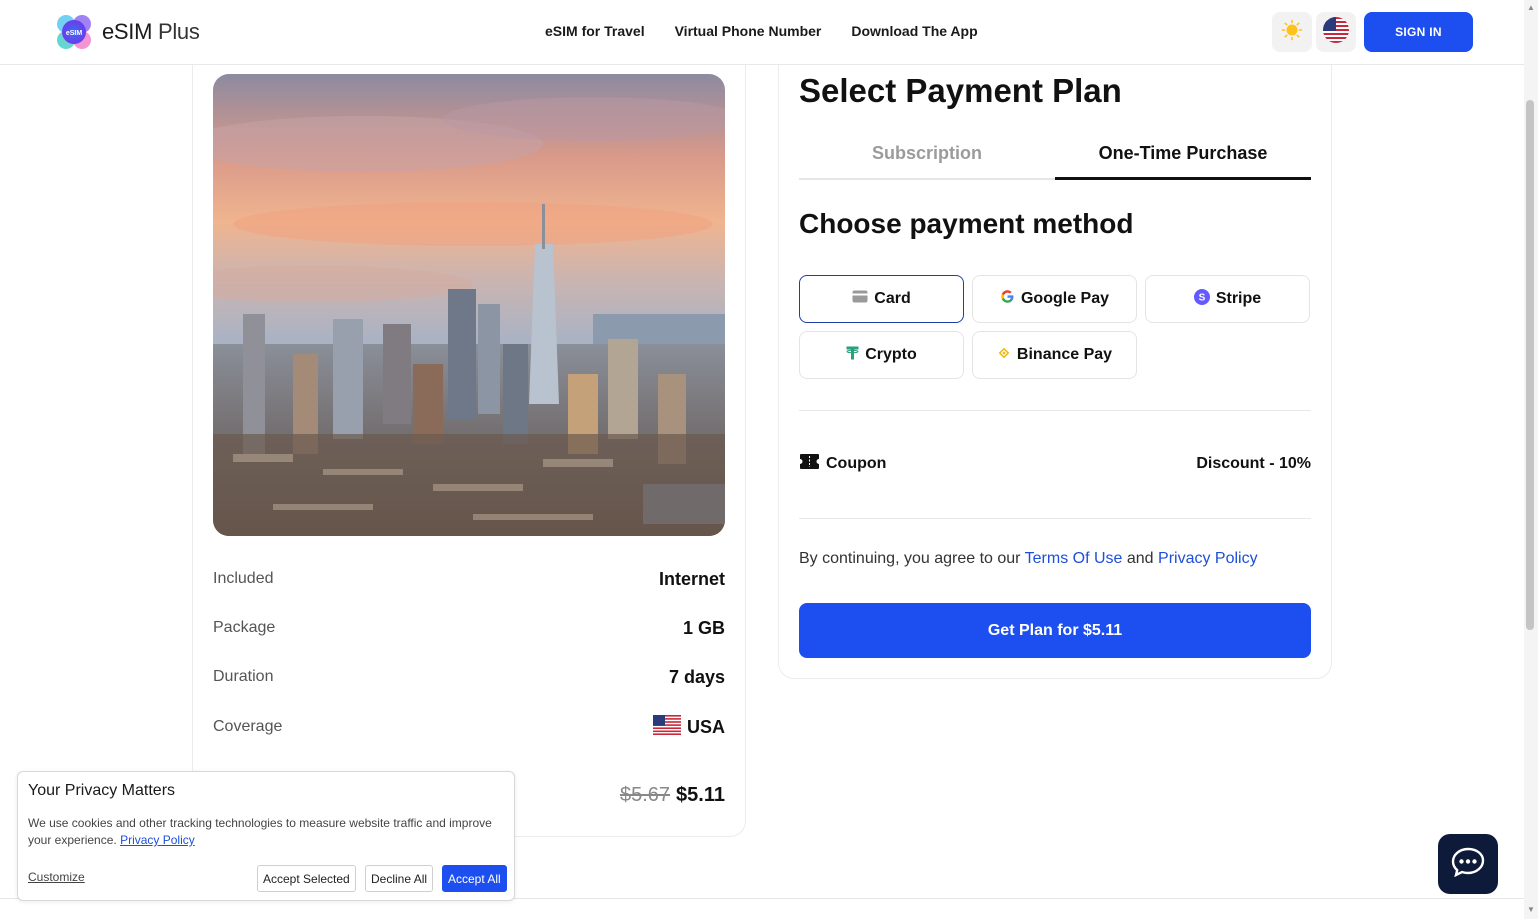 The image size is (1538, 919). What do you see at coordinates (56, 877) in the screenshot?
I see `customize-link: Customize` at bounding box center [56, 877].